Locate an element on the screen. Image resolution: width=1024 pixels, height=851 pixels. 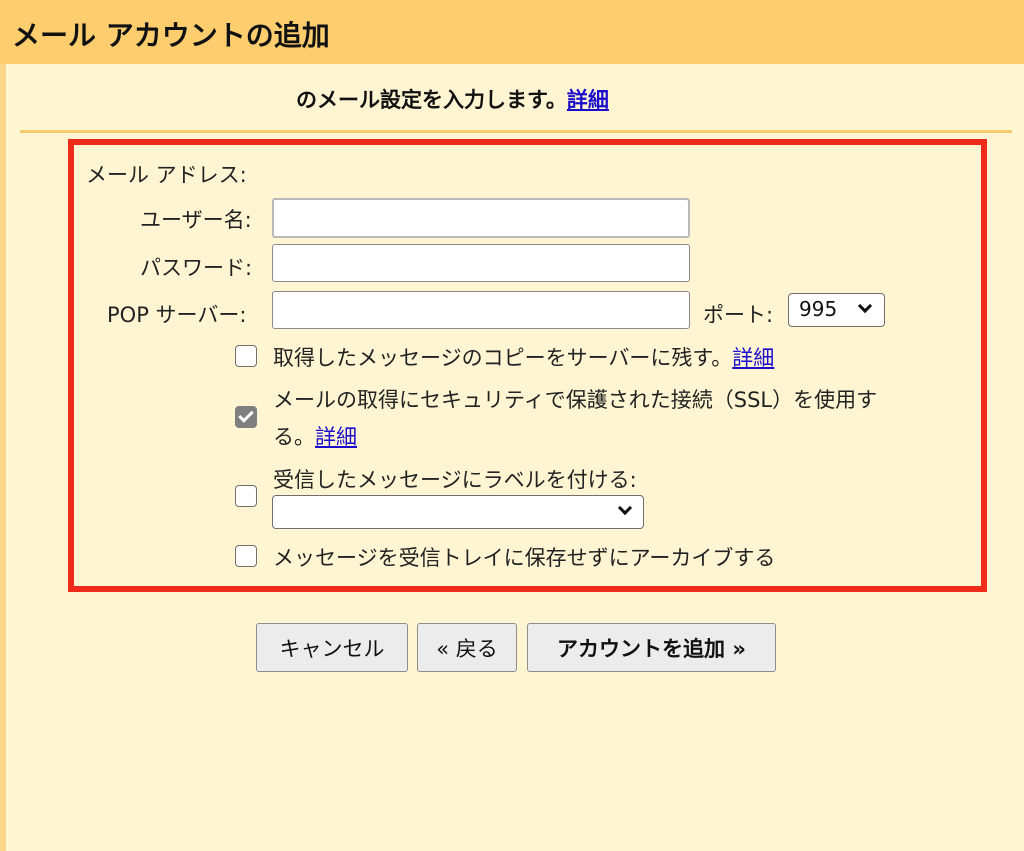
intro-details-link: 詳細 is located at coordinates (588, 100).